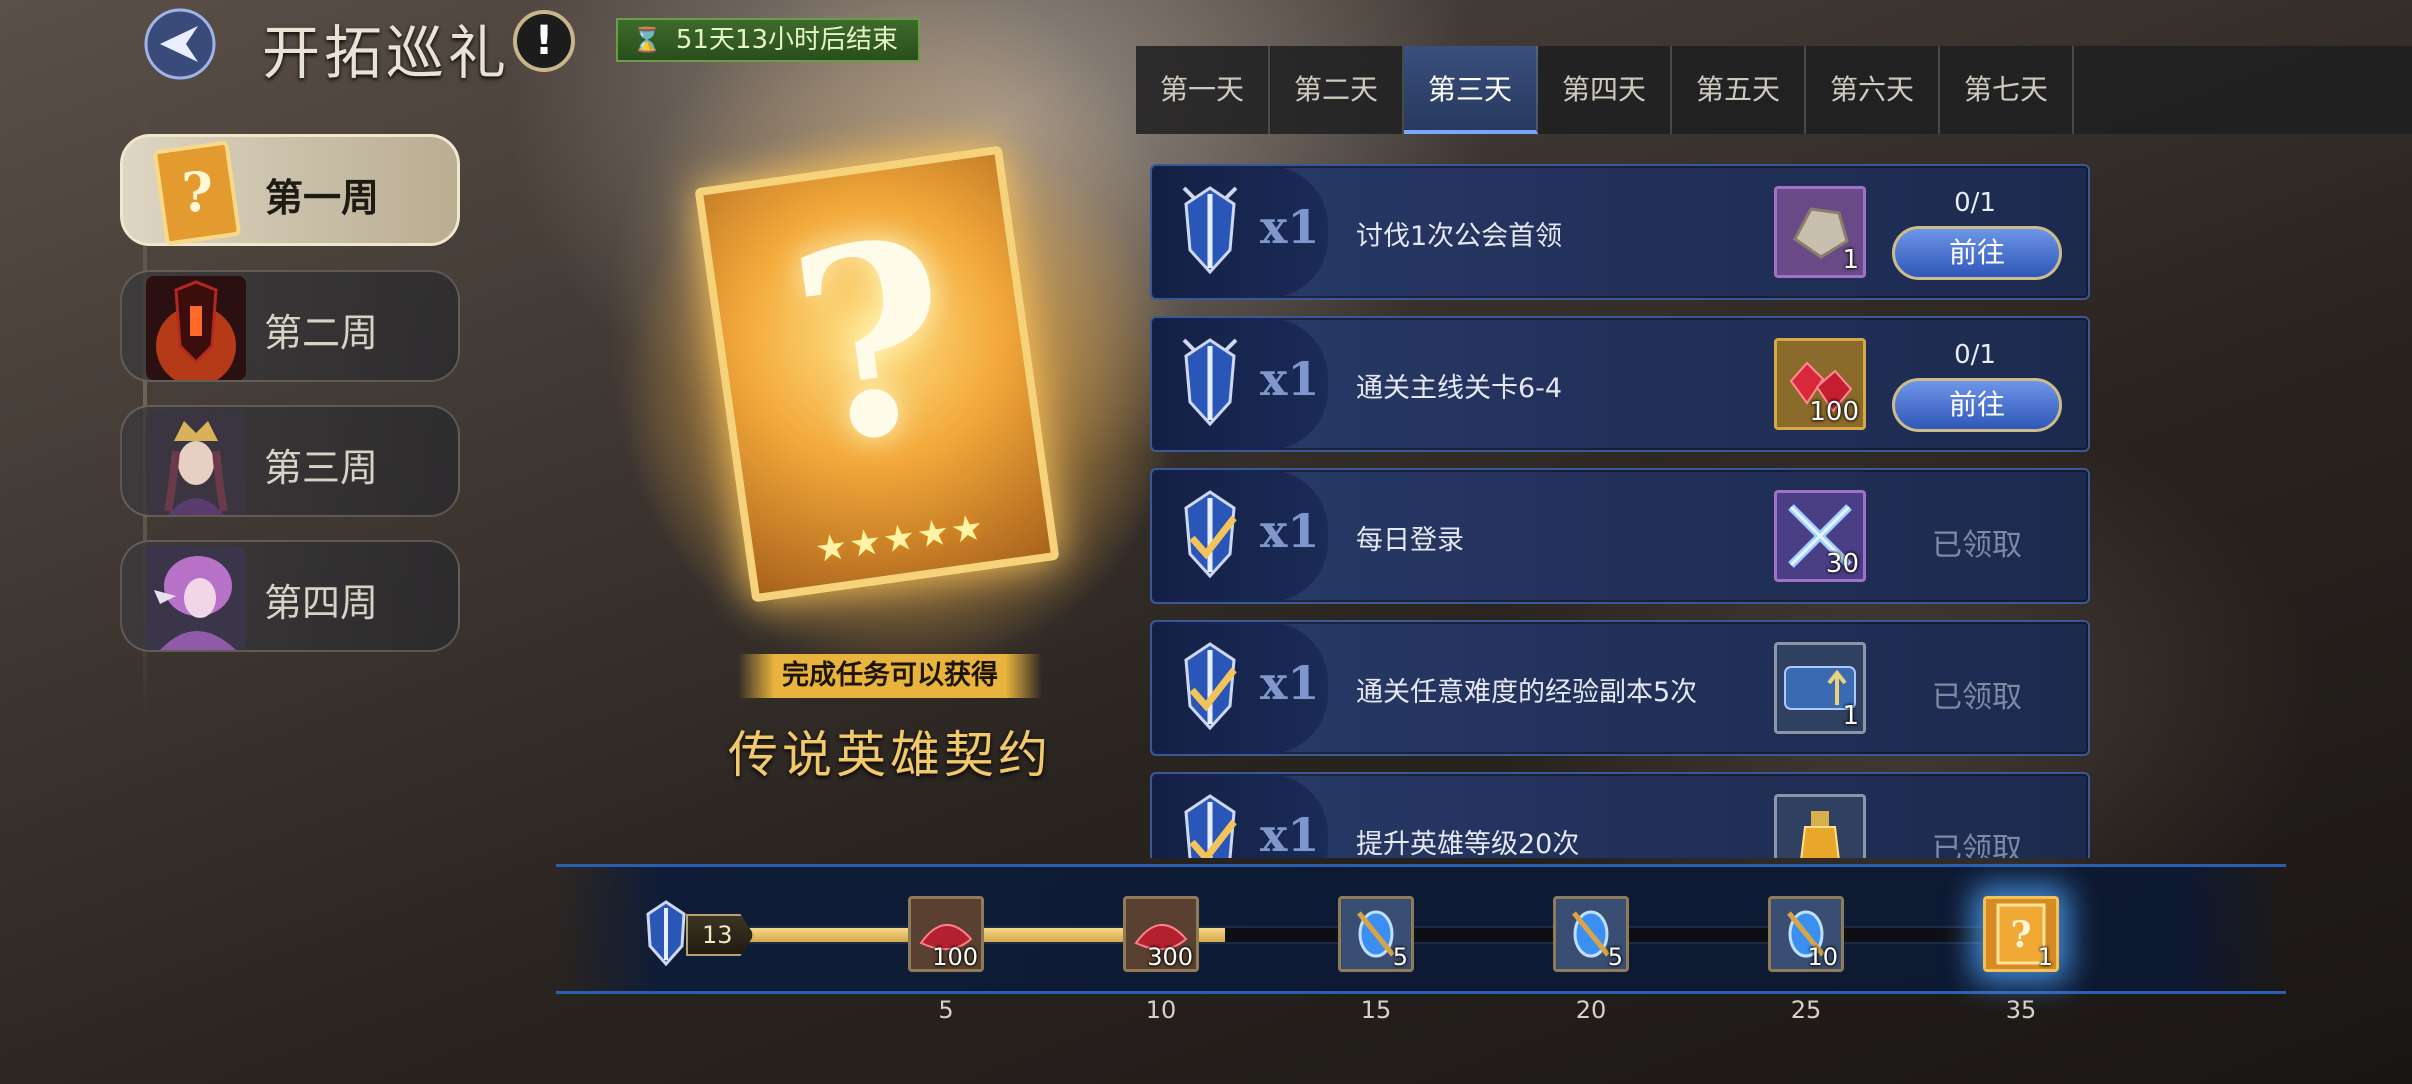  Describe the element at coordinates (321, 468) in the screenshot. I see `week-tab-label: 第三周` at that location.